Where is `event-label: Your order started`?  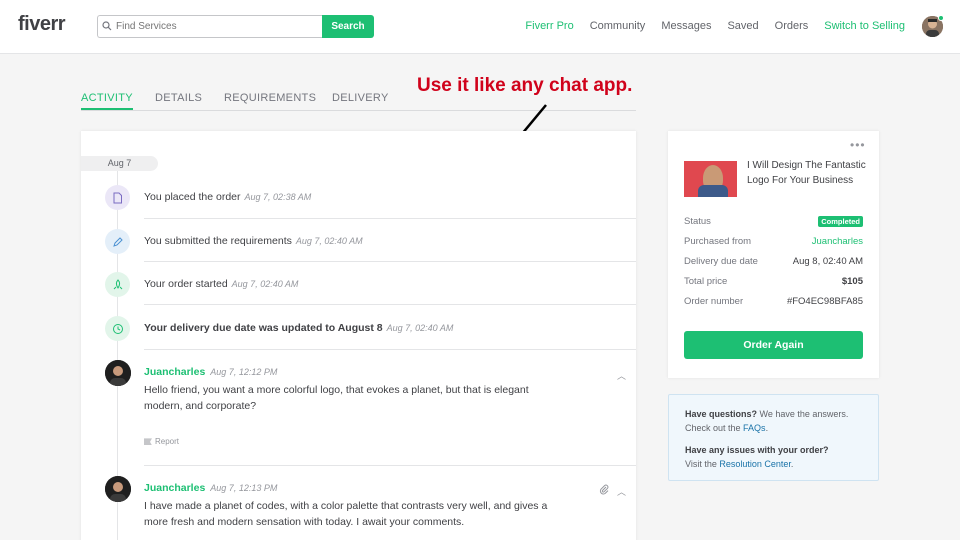
event-label: Your order started is located at coordinates (186, 284).